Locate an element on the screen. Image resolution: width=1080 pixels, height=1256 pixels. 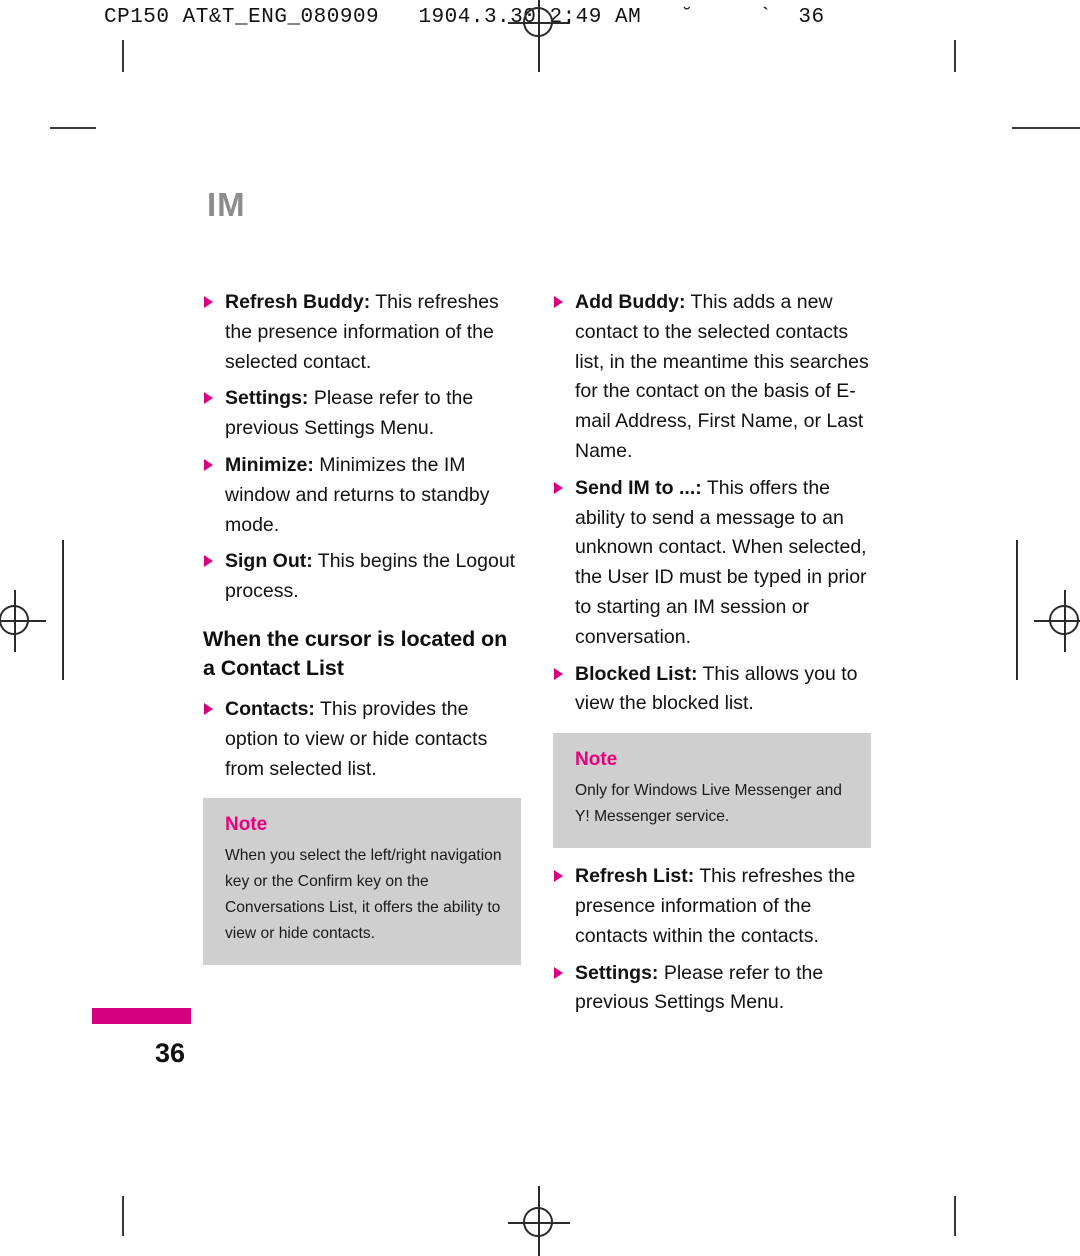
crop-mark-top-right-vertical is located at coordinates (955, 56).